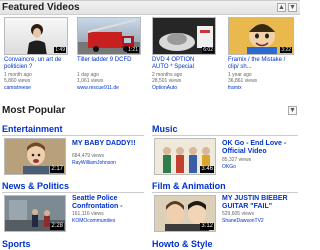 Image resolution: width=320 pixels, height=250 pixels. Describe the element at coordinates (182, 244) in the screenshot. I see `category-howto-style: Howto & Style` at that location.